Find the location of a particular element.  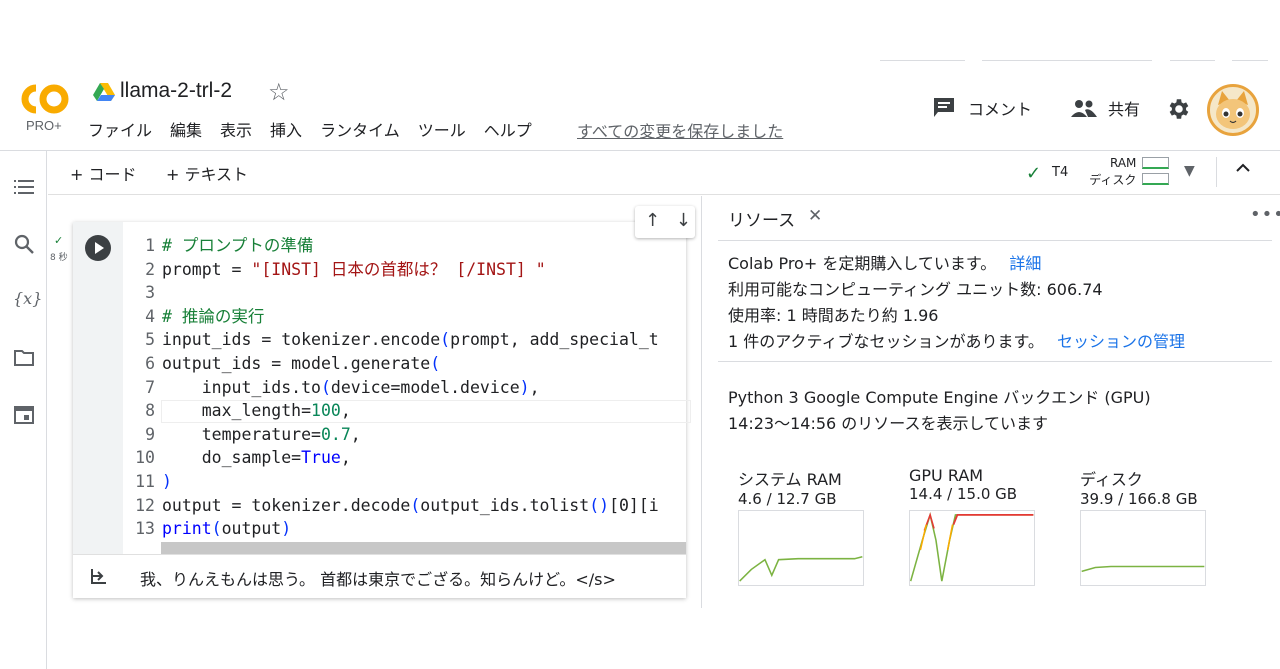

ram-bar is located at coordinates (1155, 163).